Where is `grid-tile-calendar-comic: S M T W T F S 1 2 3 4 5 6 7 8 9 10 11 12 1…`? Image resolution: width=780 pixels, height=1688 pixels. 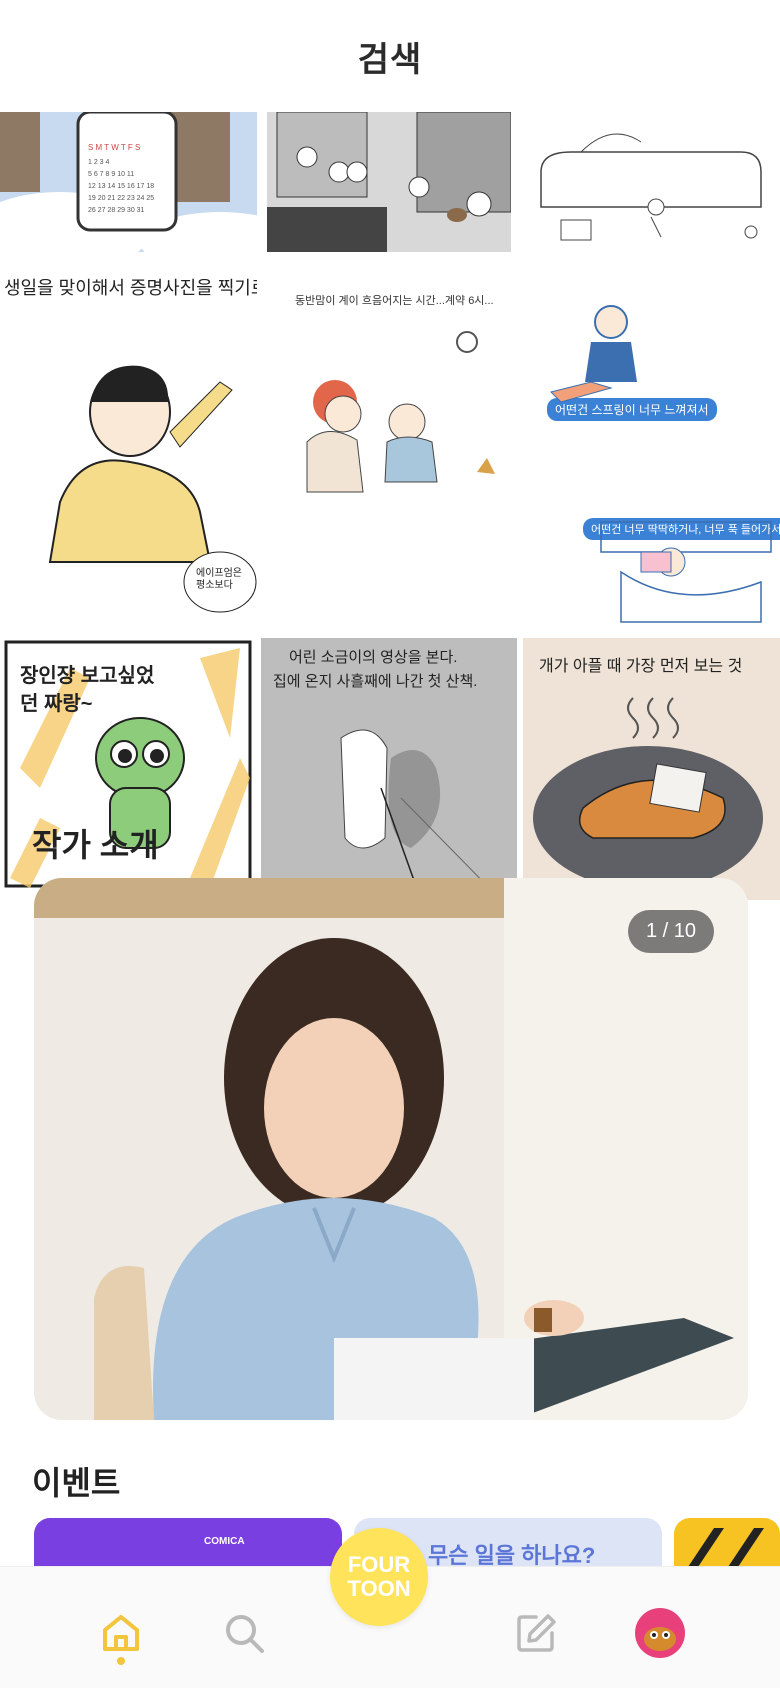 grid-tile-calendar-comic: S M T W T F S 1 2 3 4 5 6 7 8 9 10 11 12 1… is located at coordinates (128, 182).